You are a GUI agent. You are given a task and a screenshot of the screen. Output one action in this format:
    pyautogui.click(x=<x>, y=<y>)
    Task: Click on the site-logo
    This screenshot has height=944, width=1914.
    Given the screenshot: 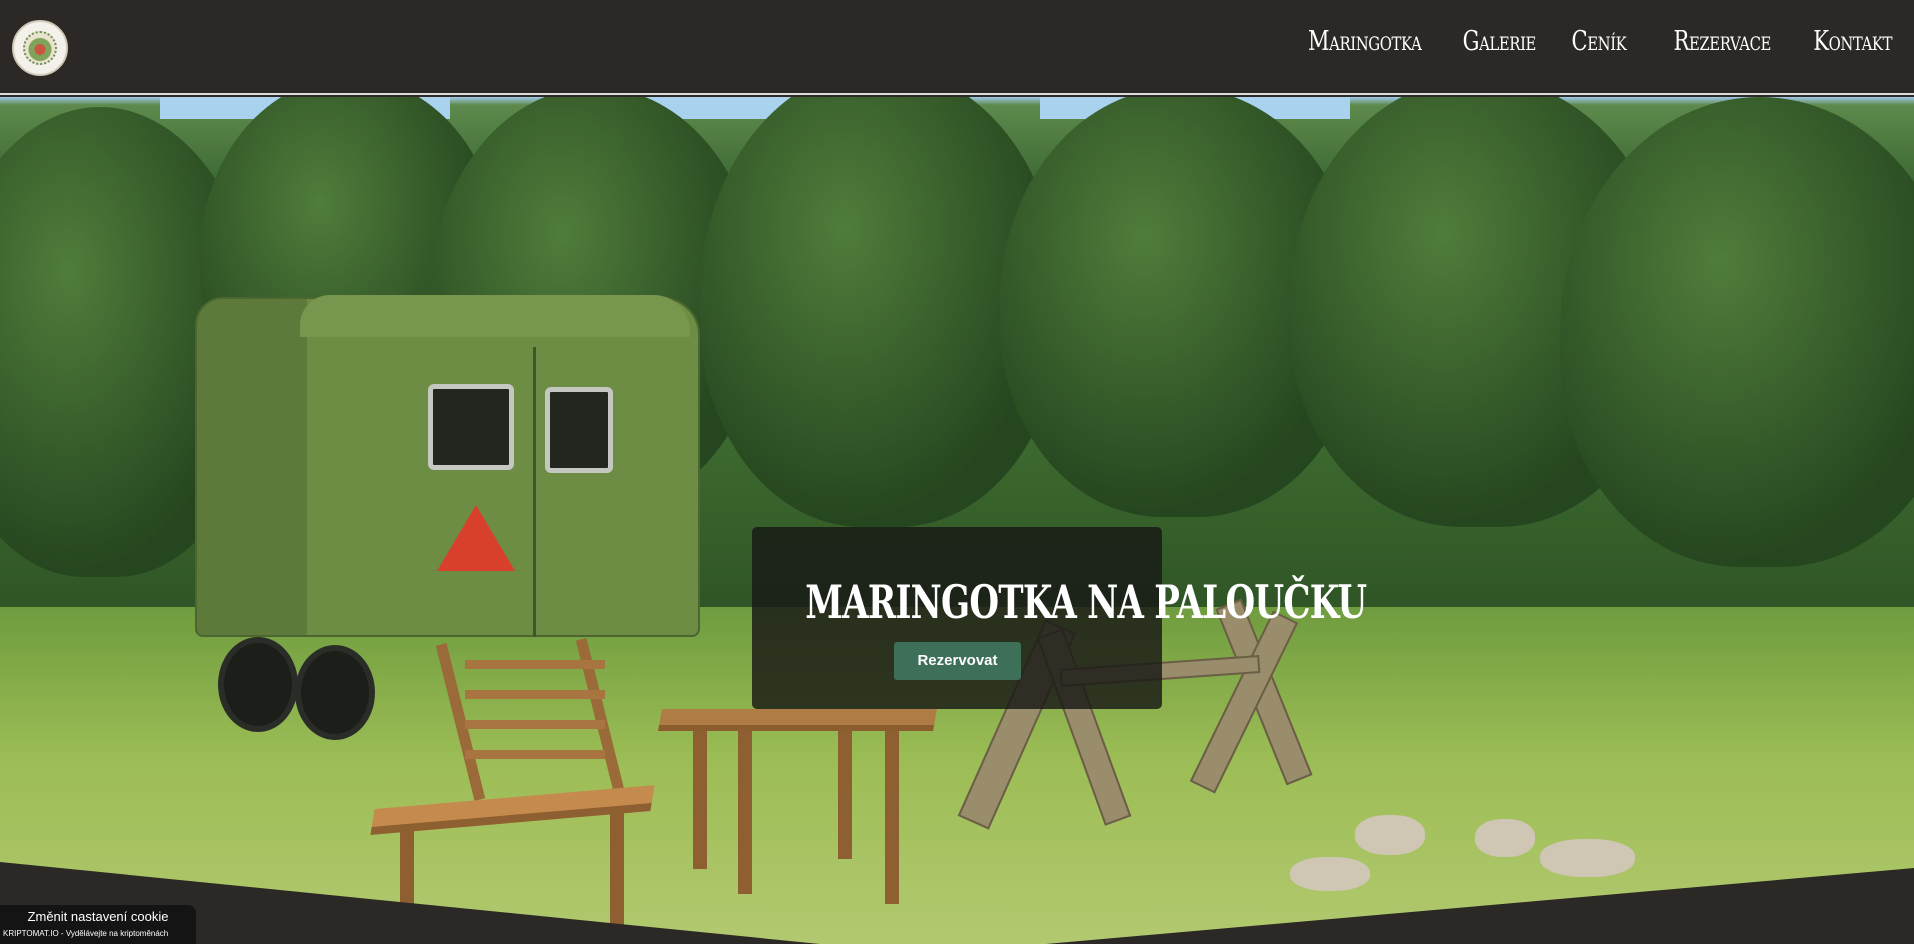 What is the action you would take?
    pyautogui.click(x=40, y=48)
    